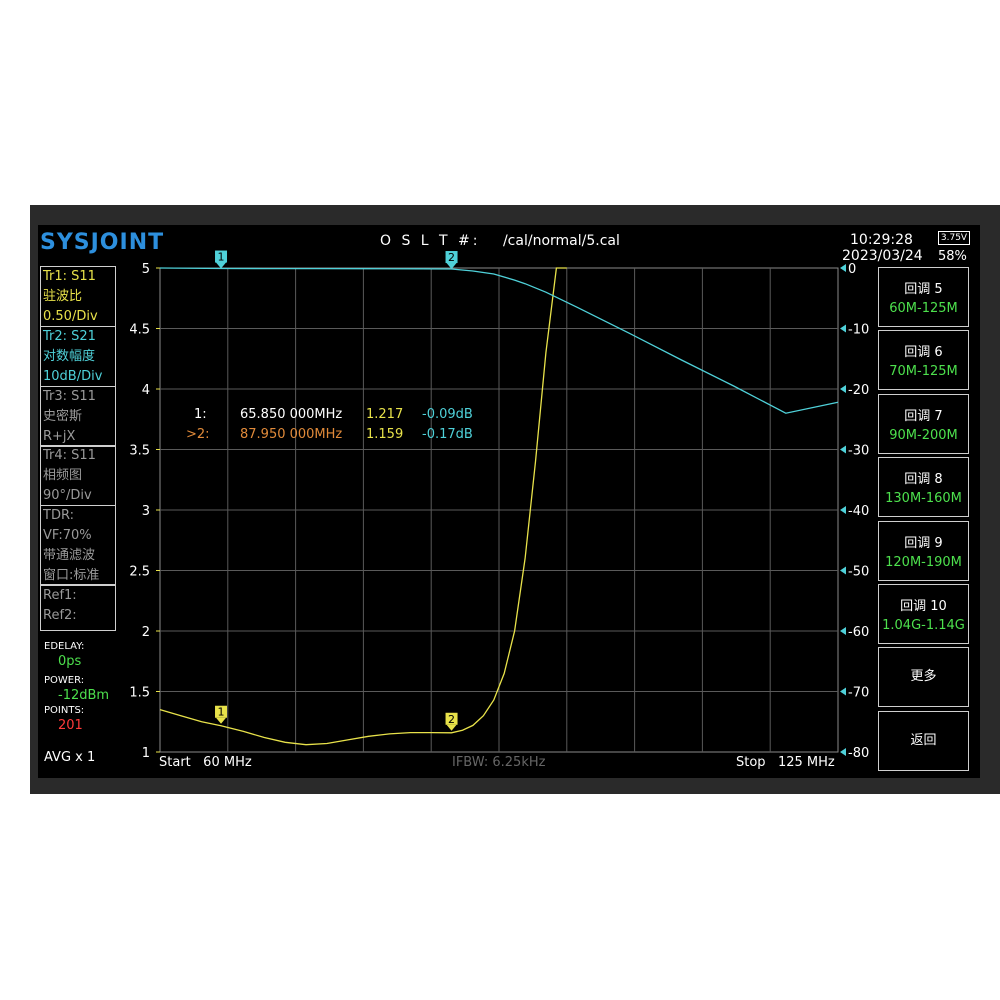 The width and height of the screenshot is (1000, 1000). Describe the element at coordinates (139, 451) in the screenshot. I see `left-tick-label: 3.5` at that location.